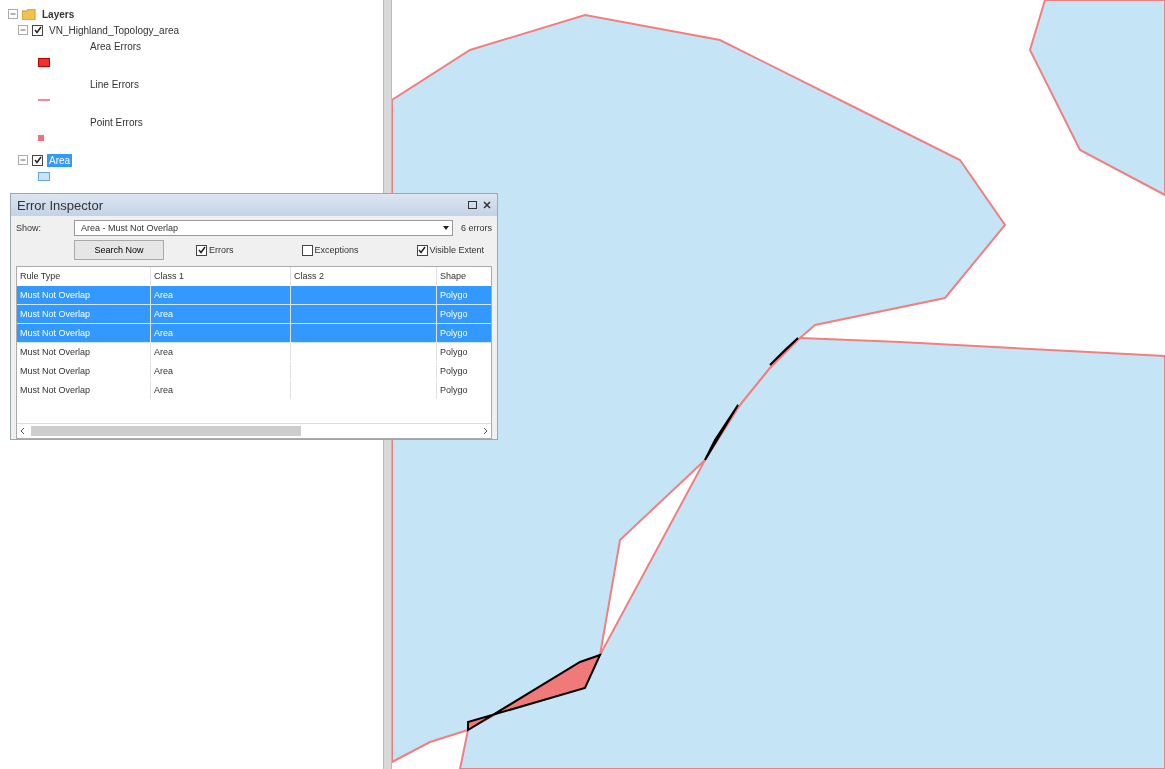 Image resolution: width=1165 pixels, height=769 pixels. What do you see at coordinates (476, 228) in the screenshot?
I see `error-count: 6 errors` at bounding box center [476, 228].